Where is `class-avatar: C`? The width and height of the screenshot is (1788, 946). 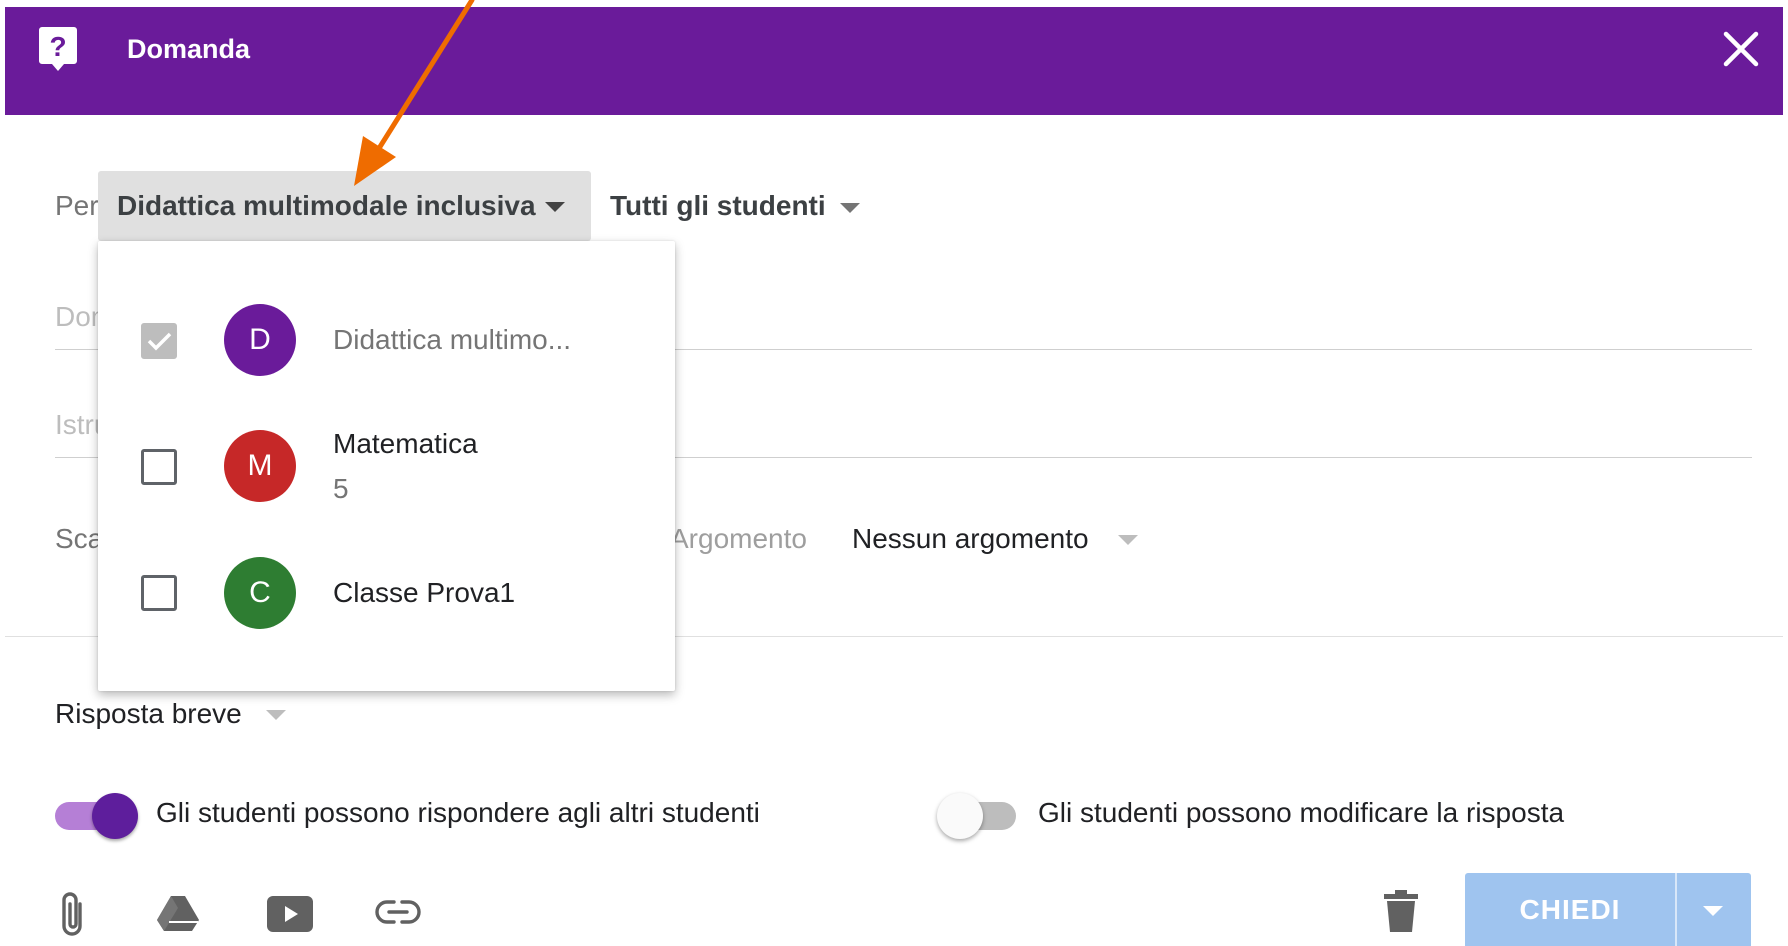
class-avatar: C is located at coordinates (260, 593).